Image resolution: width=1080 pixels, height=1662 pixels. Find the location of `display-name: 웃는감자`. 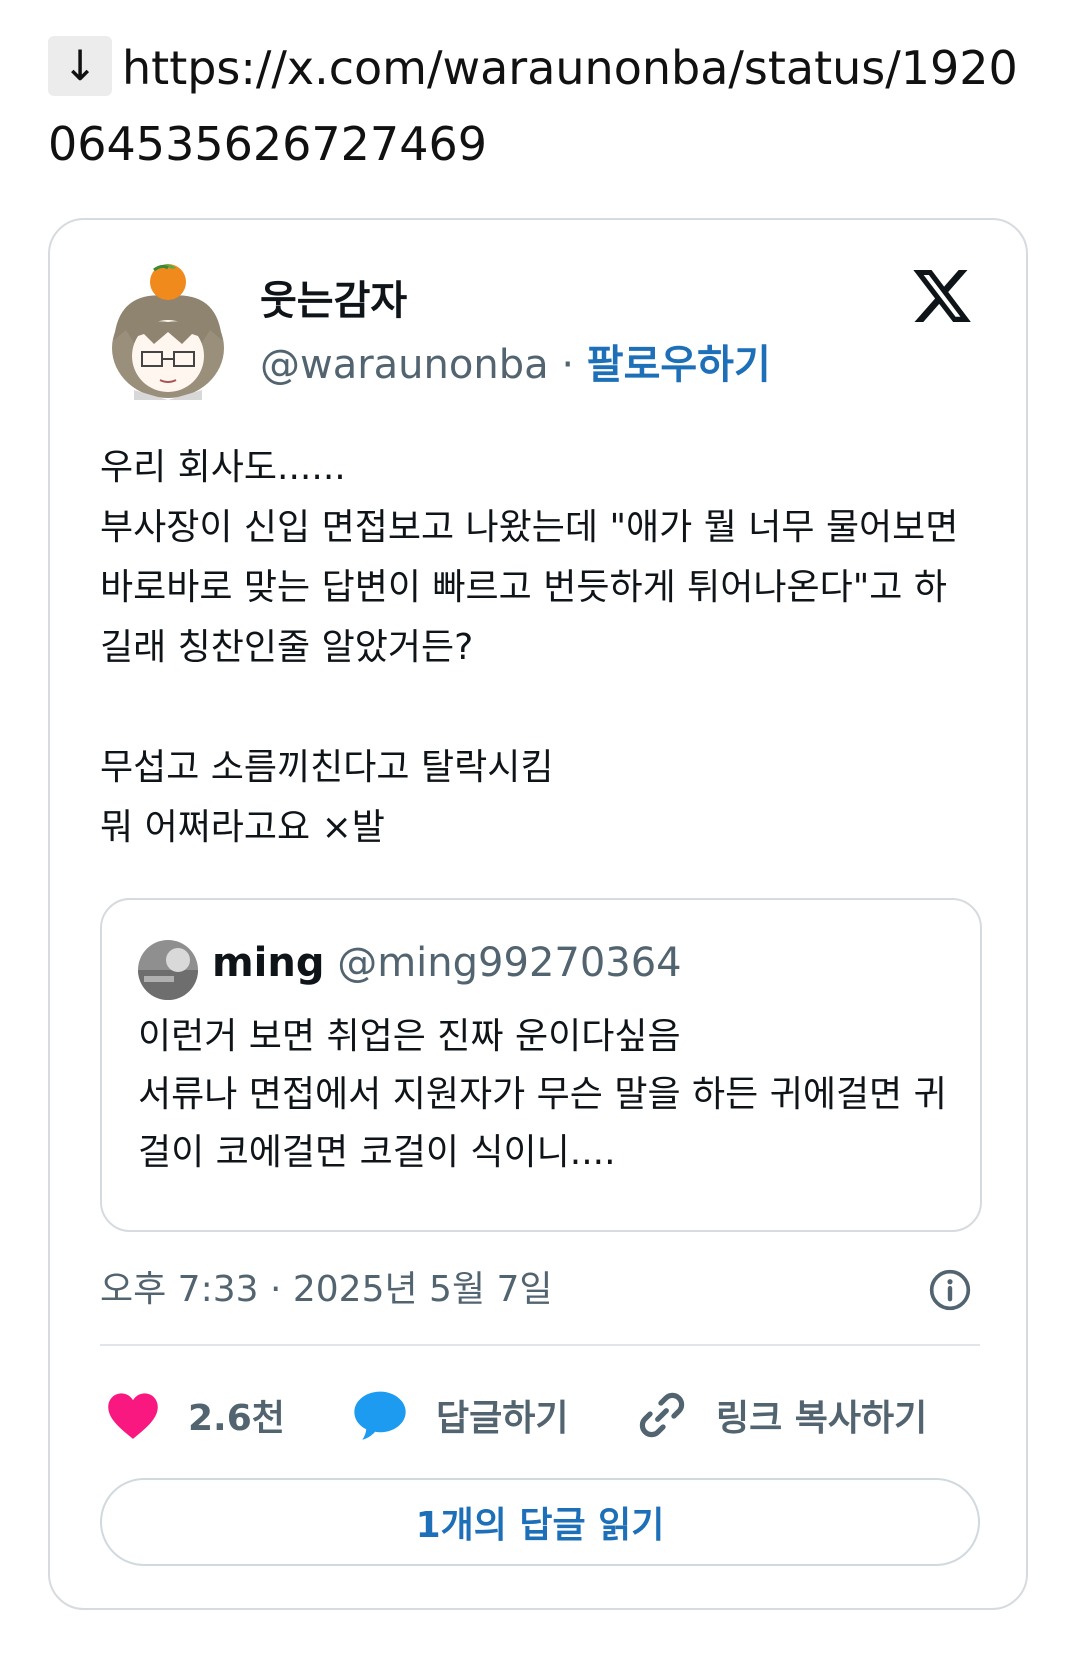

display-name: 웃는감자 is located at coordinates (333, 297).